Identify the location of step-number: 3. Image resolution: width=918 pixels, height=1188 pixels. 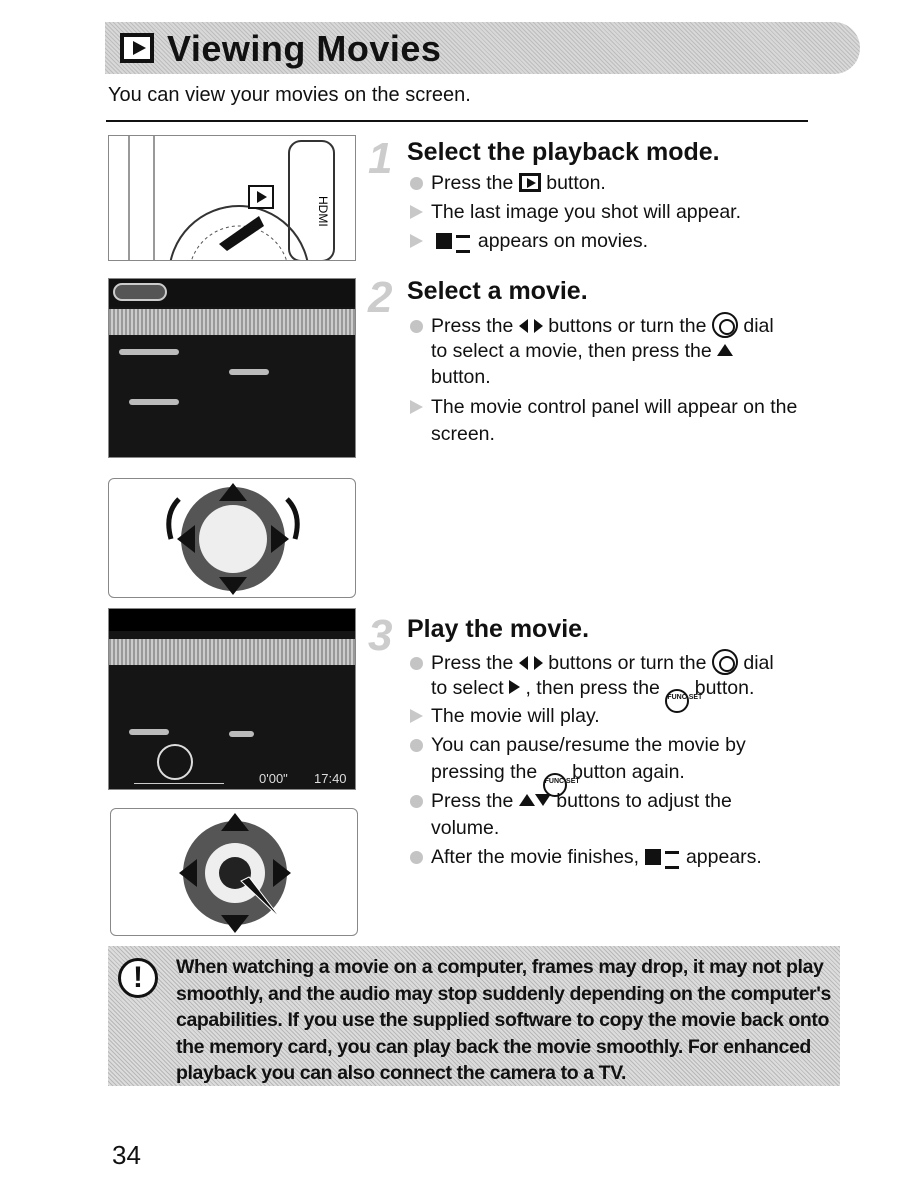
(380, 635).